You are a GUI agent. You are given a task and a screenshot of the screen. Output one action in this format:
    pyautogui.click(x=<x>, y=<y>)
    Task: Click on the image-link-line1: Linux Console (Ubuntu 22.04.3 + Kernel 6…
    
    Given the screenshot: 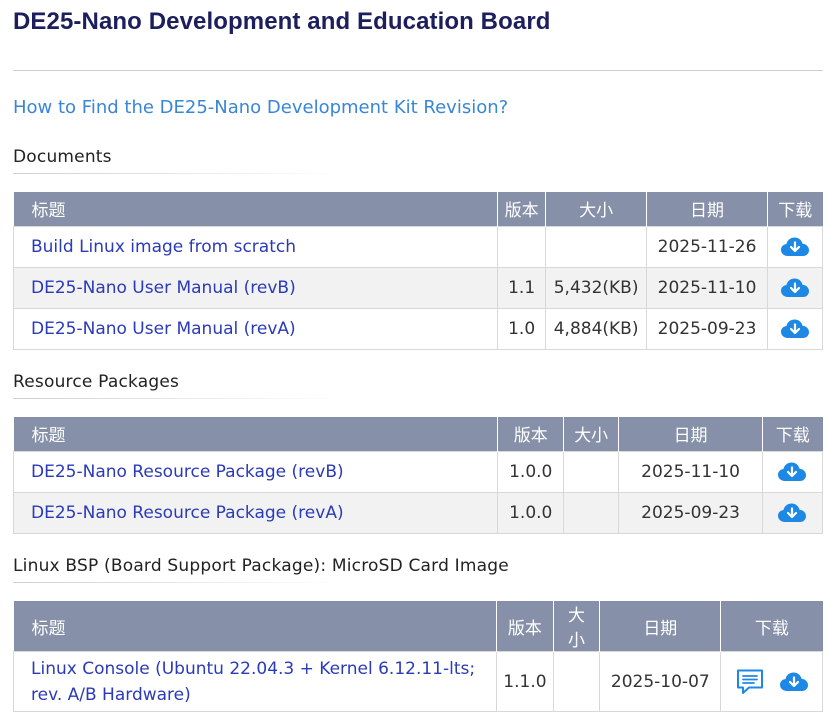 What is the action you would take?
    pyautogui.click(x=253, y=668)
    